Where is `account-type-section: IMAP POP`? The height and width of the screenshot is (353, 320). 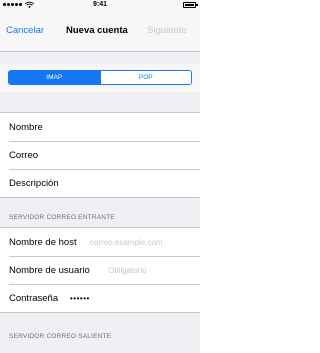 account-type-section: IMAP POP is located at coordinates (100, 78).